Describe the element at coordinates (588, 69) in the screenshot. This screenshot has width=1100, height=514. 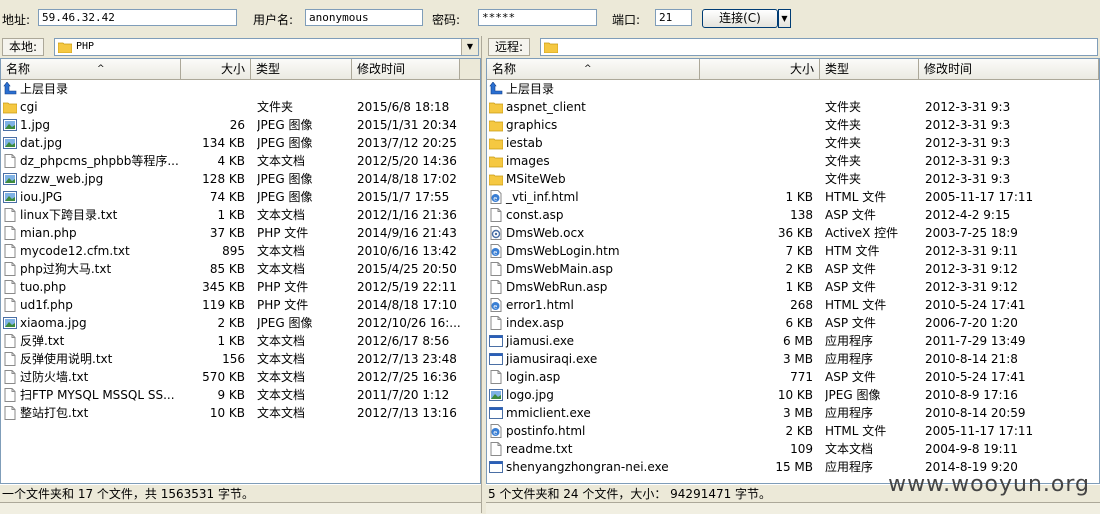
I see `sort-arrow-icon: ^` at that location.